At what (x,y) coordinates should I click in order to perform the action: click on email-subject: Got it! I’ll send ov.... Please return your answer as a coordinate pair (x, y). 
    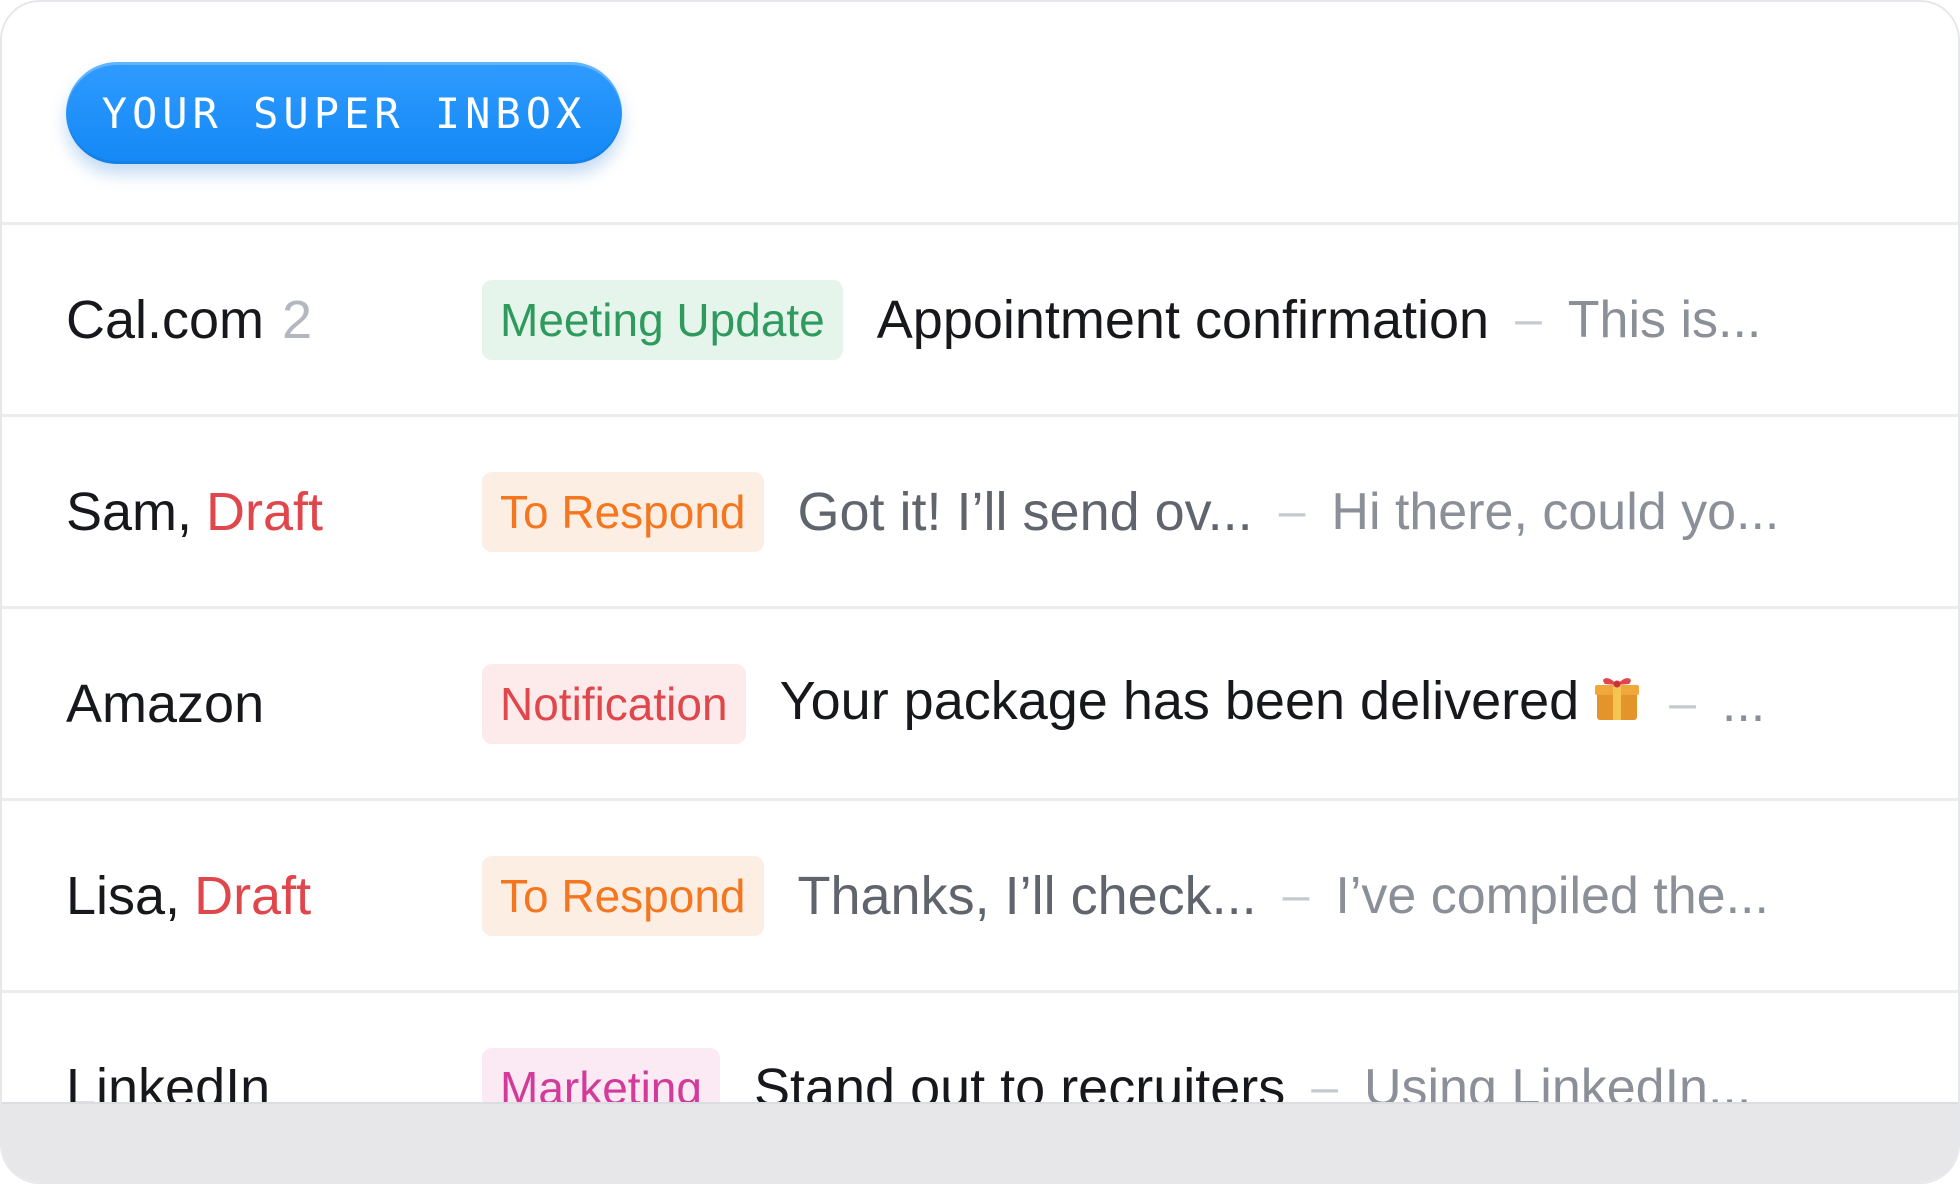
    Looking at the image, I should click on (1025, 511).